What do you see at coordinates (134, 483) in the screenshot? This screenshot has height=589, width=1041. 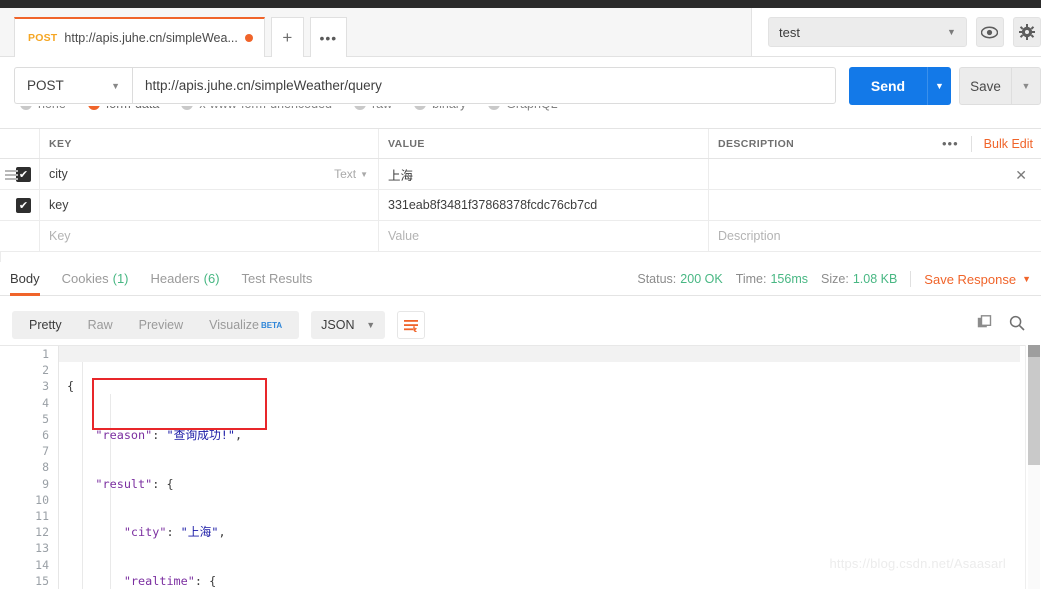 I see `code-line: "result": {` at bounding box center [134, 483].